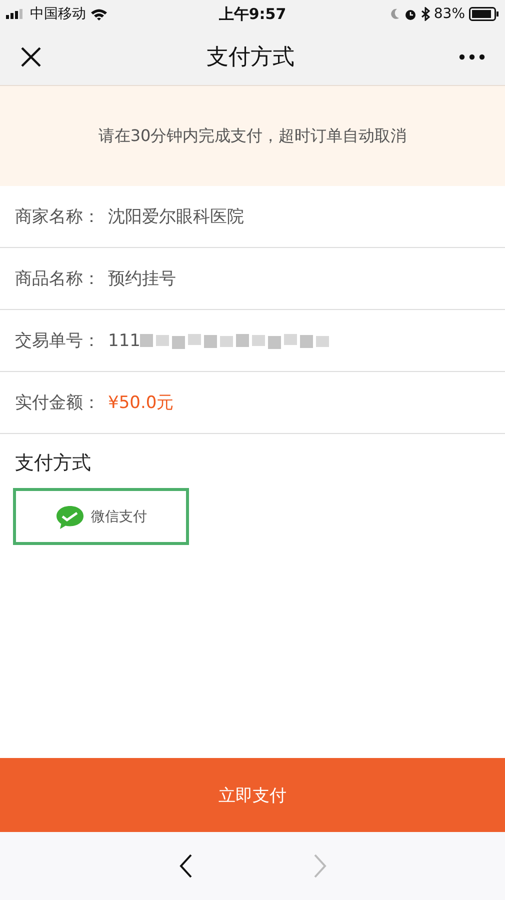 The height and width of the screenshot is (900, 505). I want to click on close-button, so click(31, 57).